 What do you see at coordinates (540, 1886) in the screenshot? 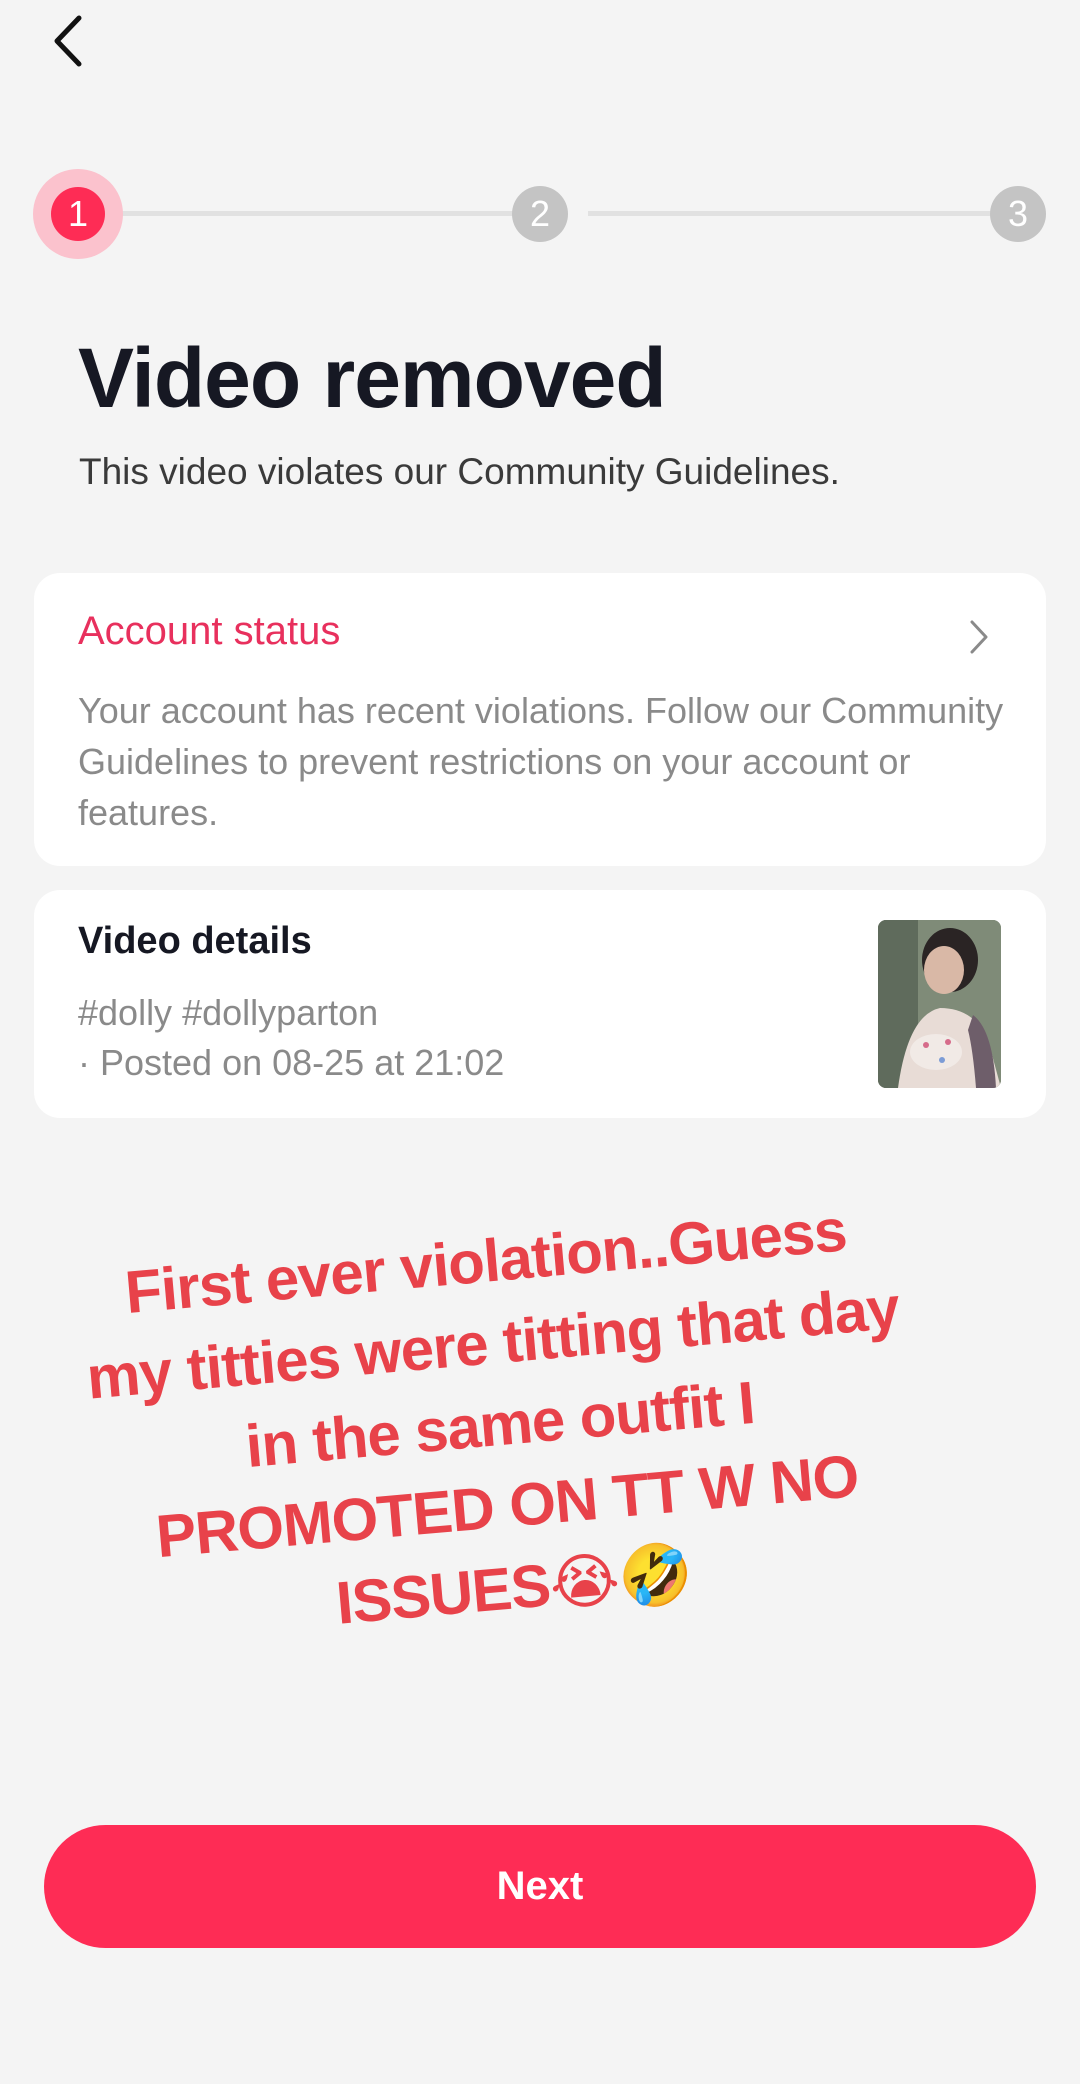
I see `next-button: Next` at bounding box center [540, 1886].